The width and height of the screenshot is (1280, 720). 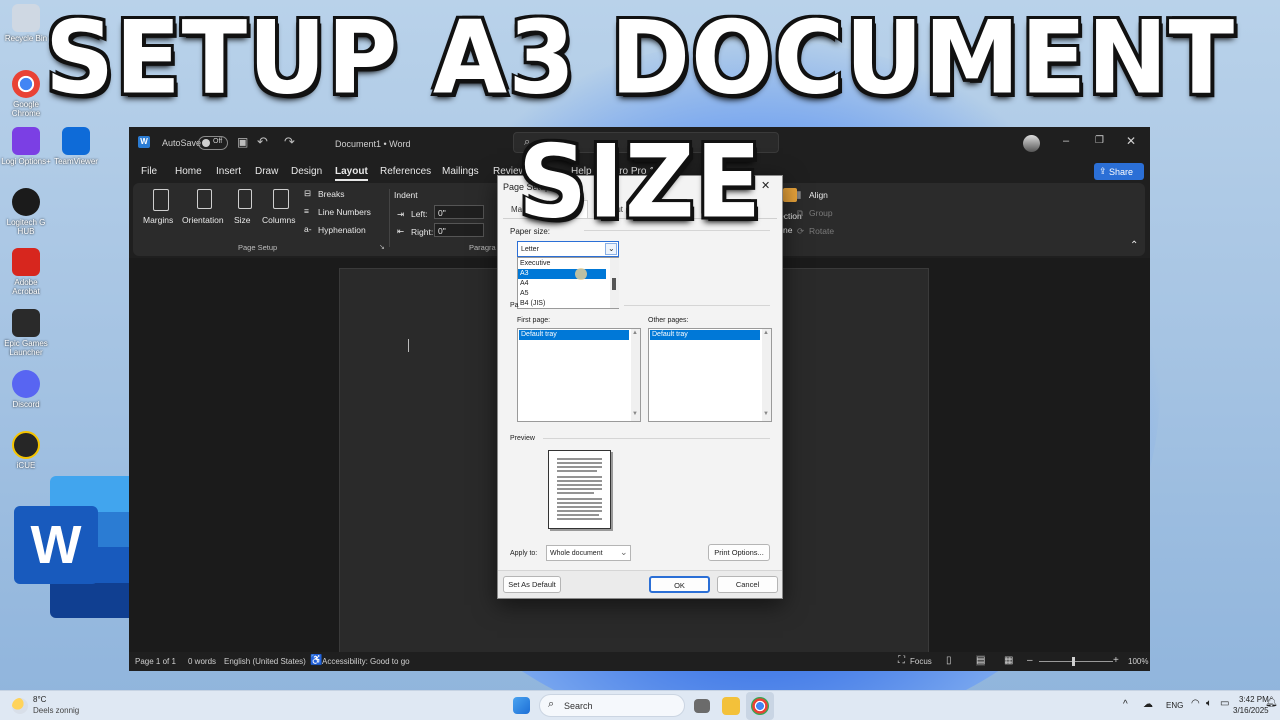 I want to click on wifi-icon: ◠, so click(x=1195, y=703).